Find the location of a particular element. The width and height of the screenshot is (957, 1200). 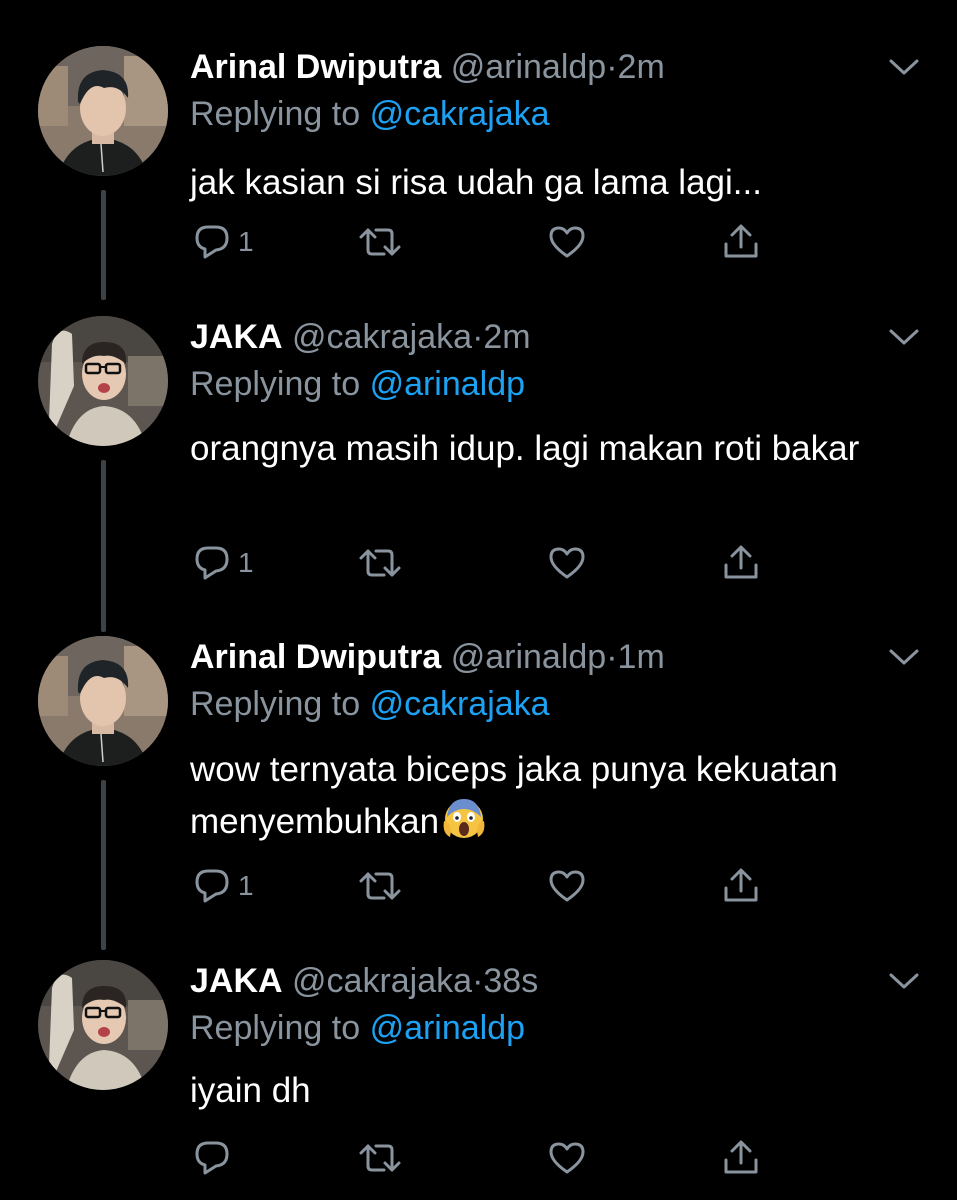

tweet-text-content: iyain dh is located at coordinates (250, 1090).